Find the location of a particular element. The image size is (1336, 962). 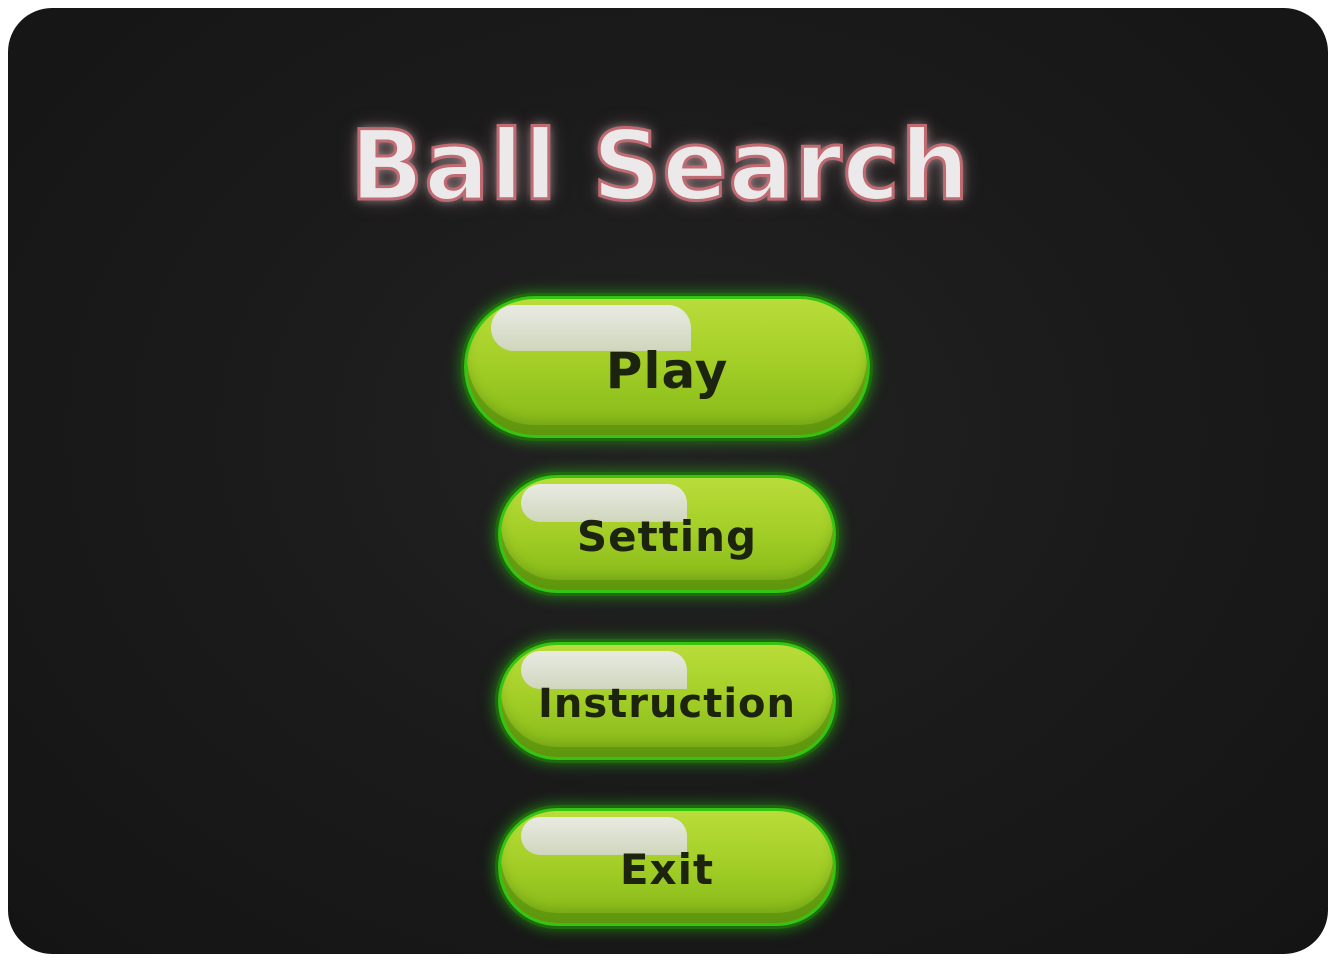

exit-button-label: Exit is located at coordinates (667, 869).